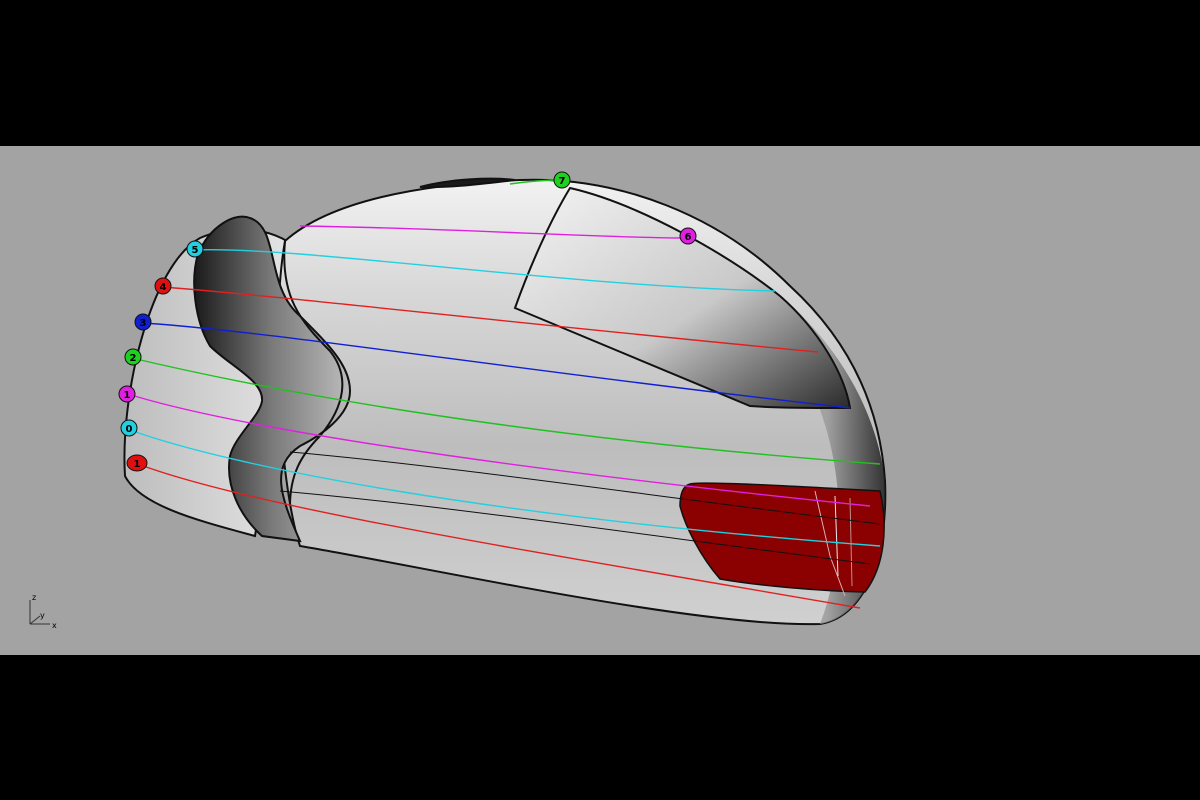 Image resolution: width=1200 pixels, height=800 pixels. I want to click on section-marker-6: 6, so click(688, 236).